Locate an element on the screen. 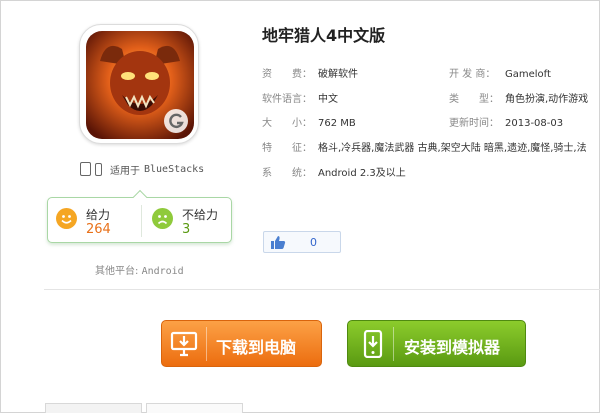 This screenshot has height=413, width=600. info-size: 大 小： 762 MB is located at coordinates (309, 121).